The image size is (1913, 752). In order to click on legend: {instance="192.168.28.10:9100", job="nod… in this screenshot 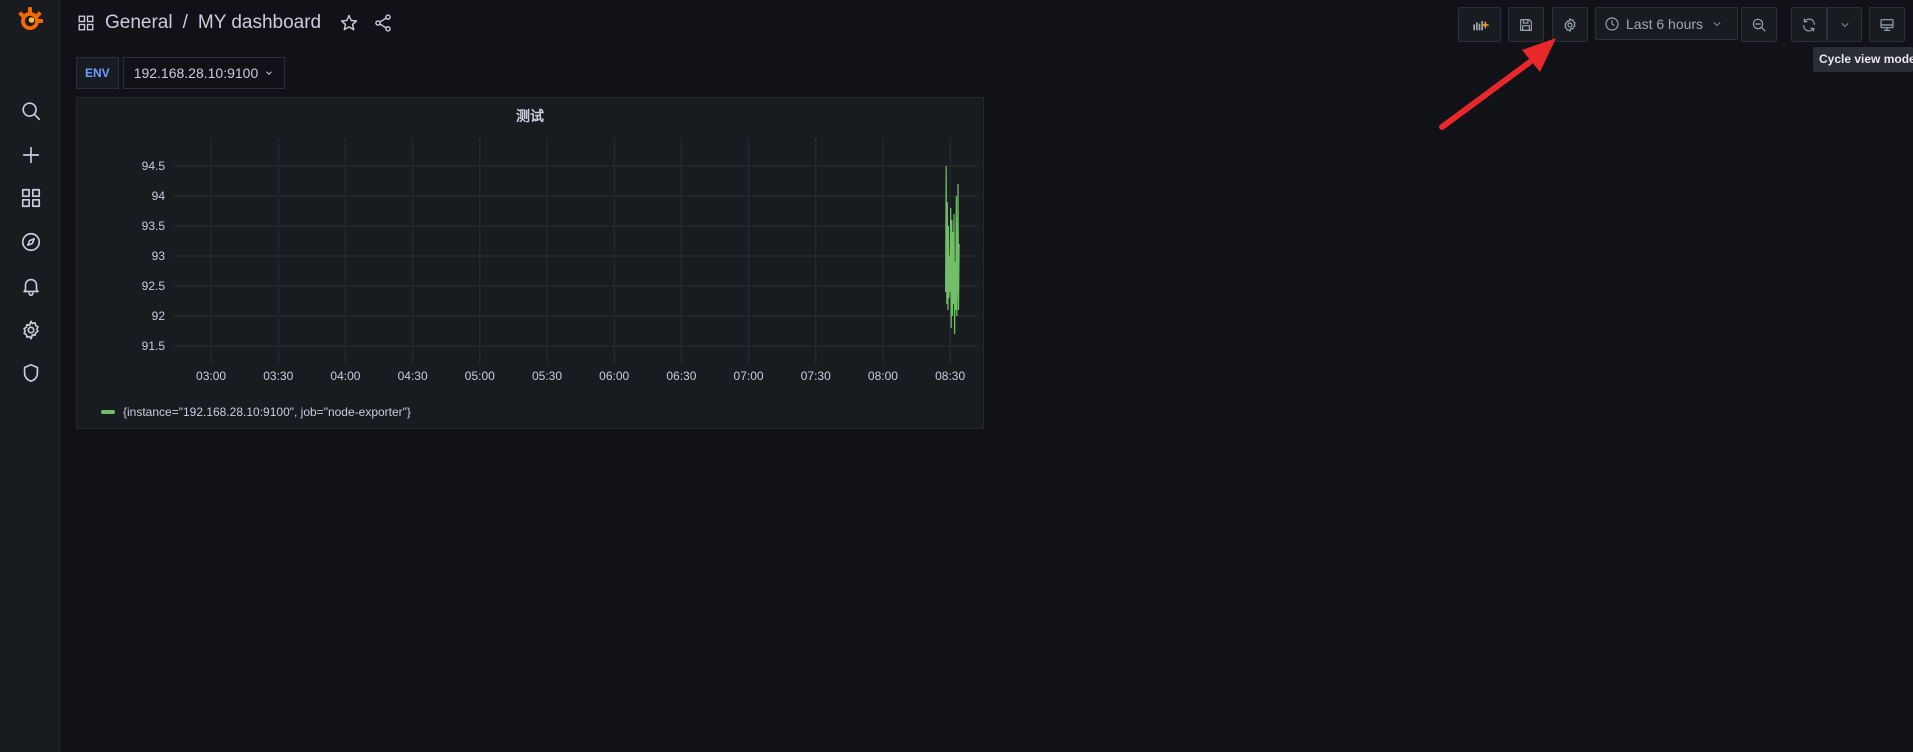, I will do `click(256, 412)`.